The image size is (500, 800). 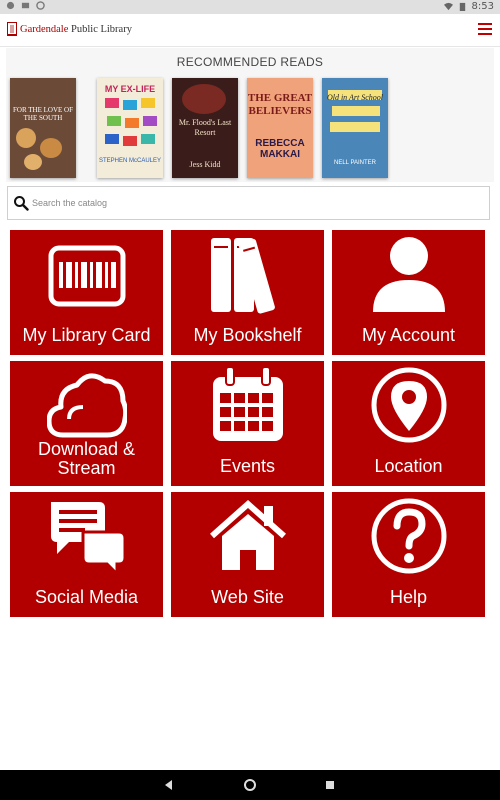 I want to click on tile-web-site: Web Site, so click(x=247, y=554).